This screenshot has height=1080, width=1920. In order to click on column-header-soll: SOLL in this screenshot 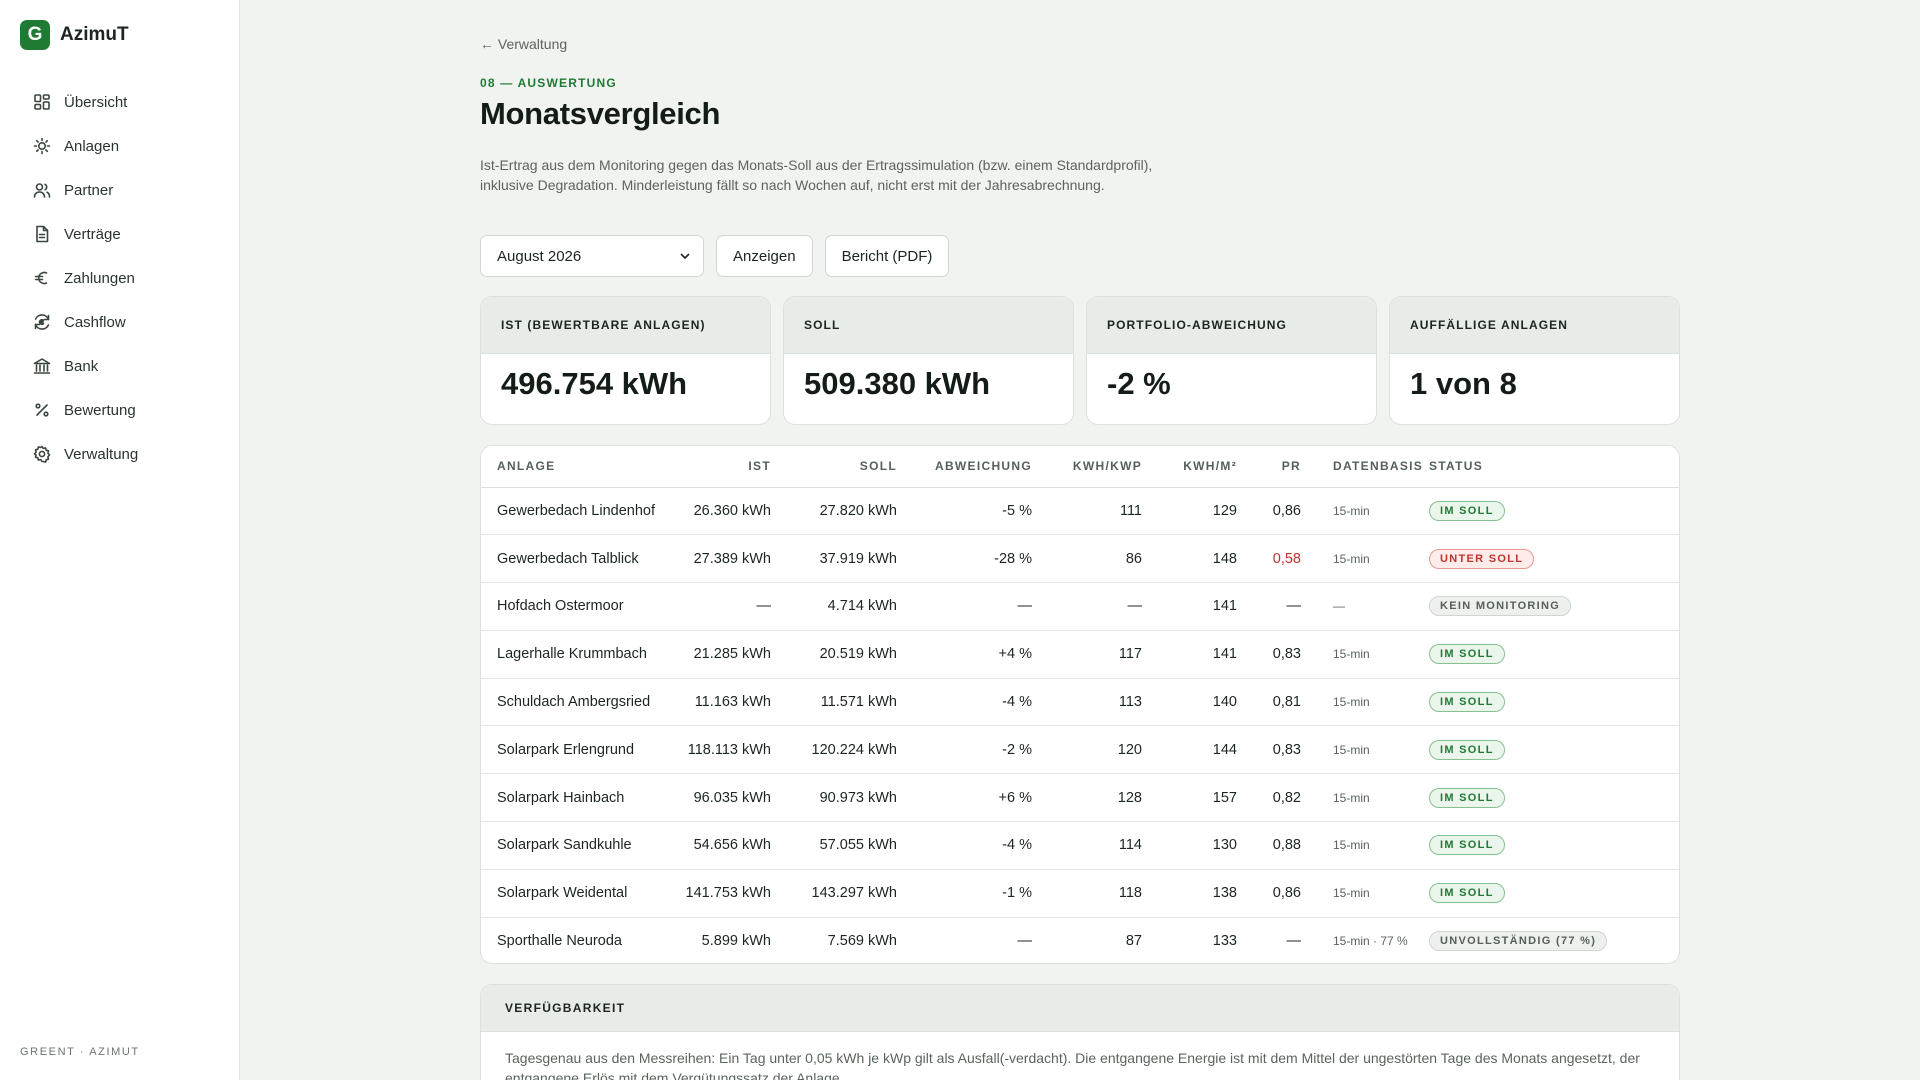, I will do `click(834, 467)`.